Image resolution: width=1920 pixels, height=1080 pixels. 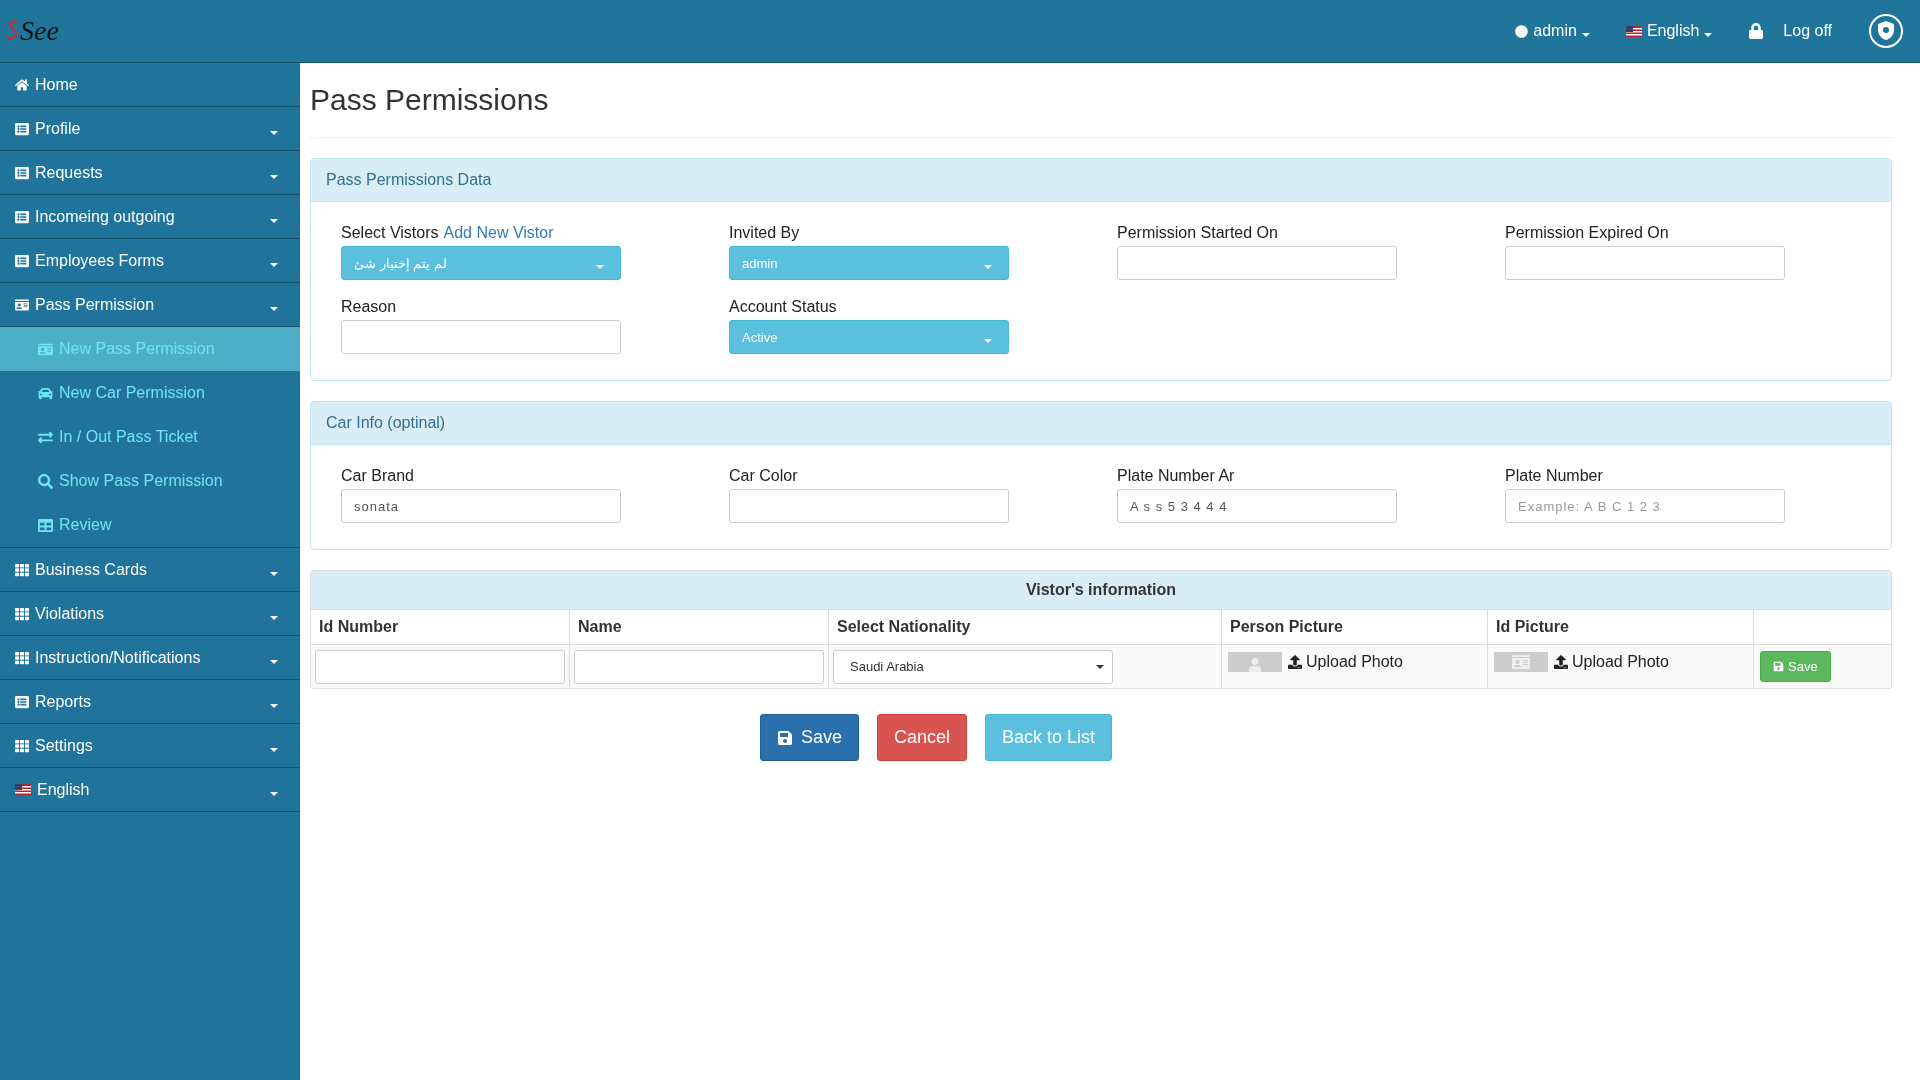 What do you see at coordinates (481, 506) in the screenshot?
I see `input-field: sonata` at bounding box center [481, 506].